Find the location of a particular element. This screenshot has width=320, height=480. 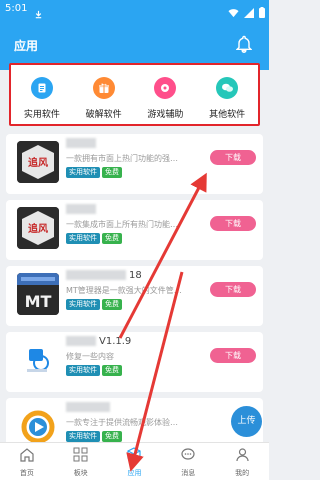

nav-messages: 消息 is located at coordinates (188, 461).